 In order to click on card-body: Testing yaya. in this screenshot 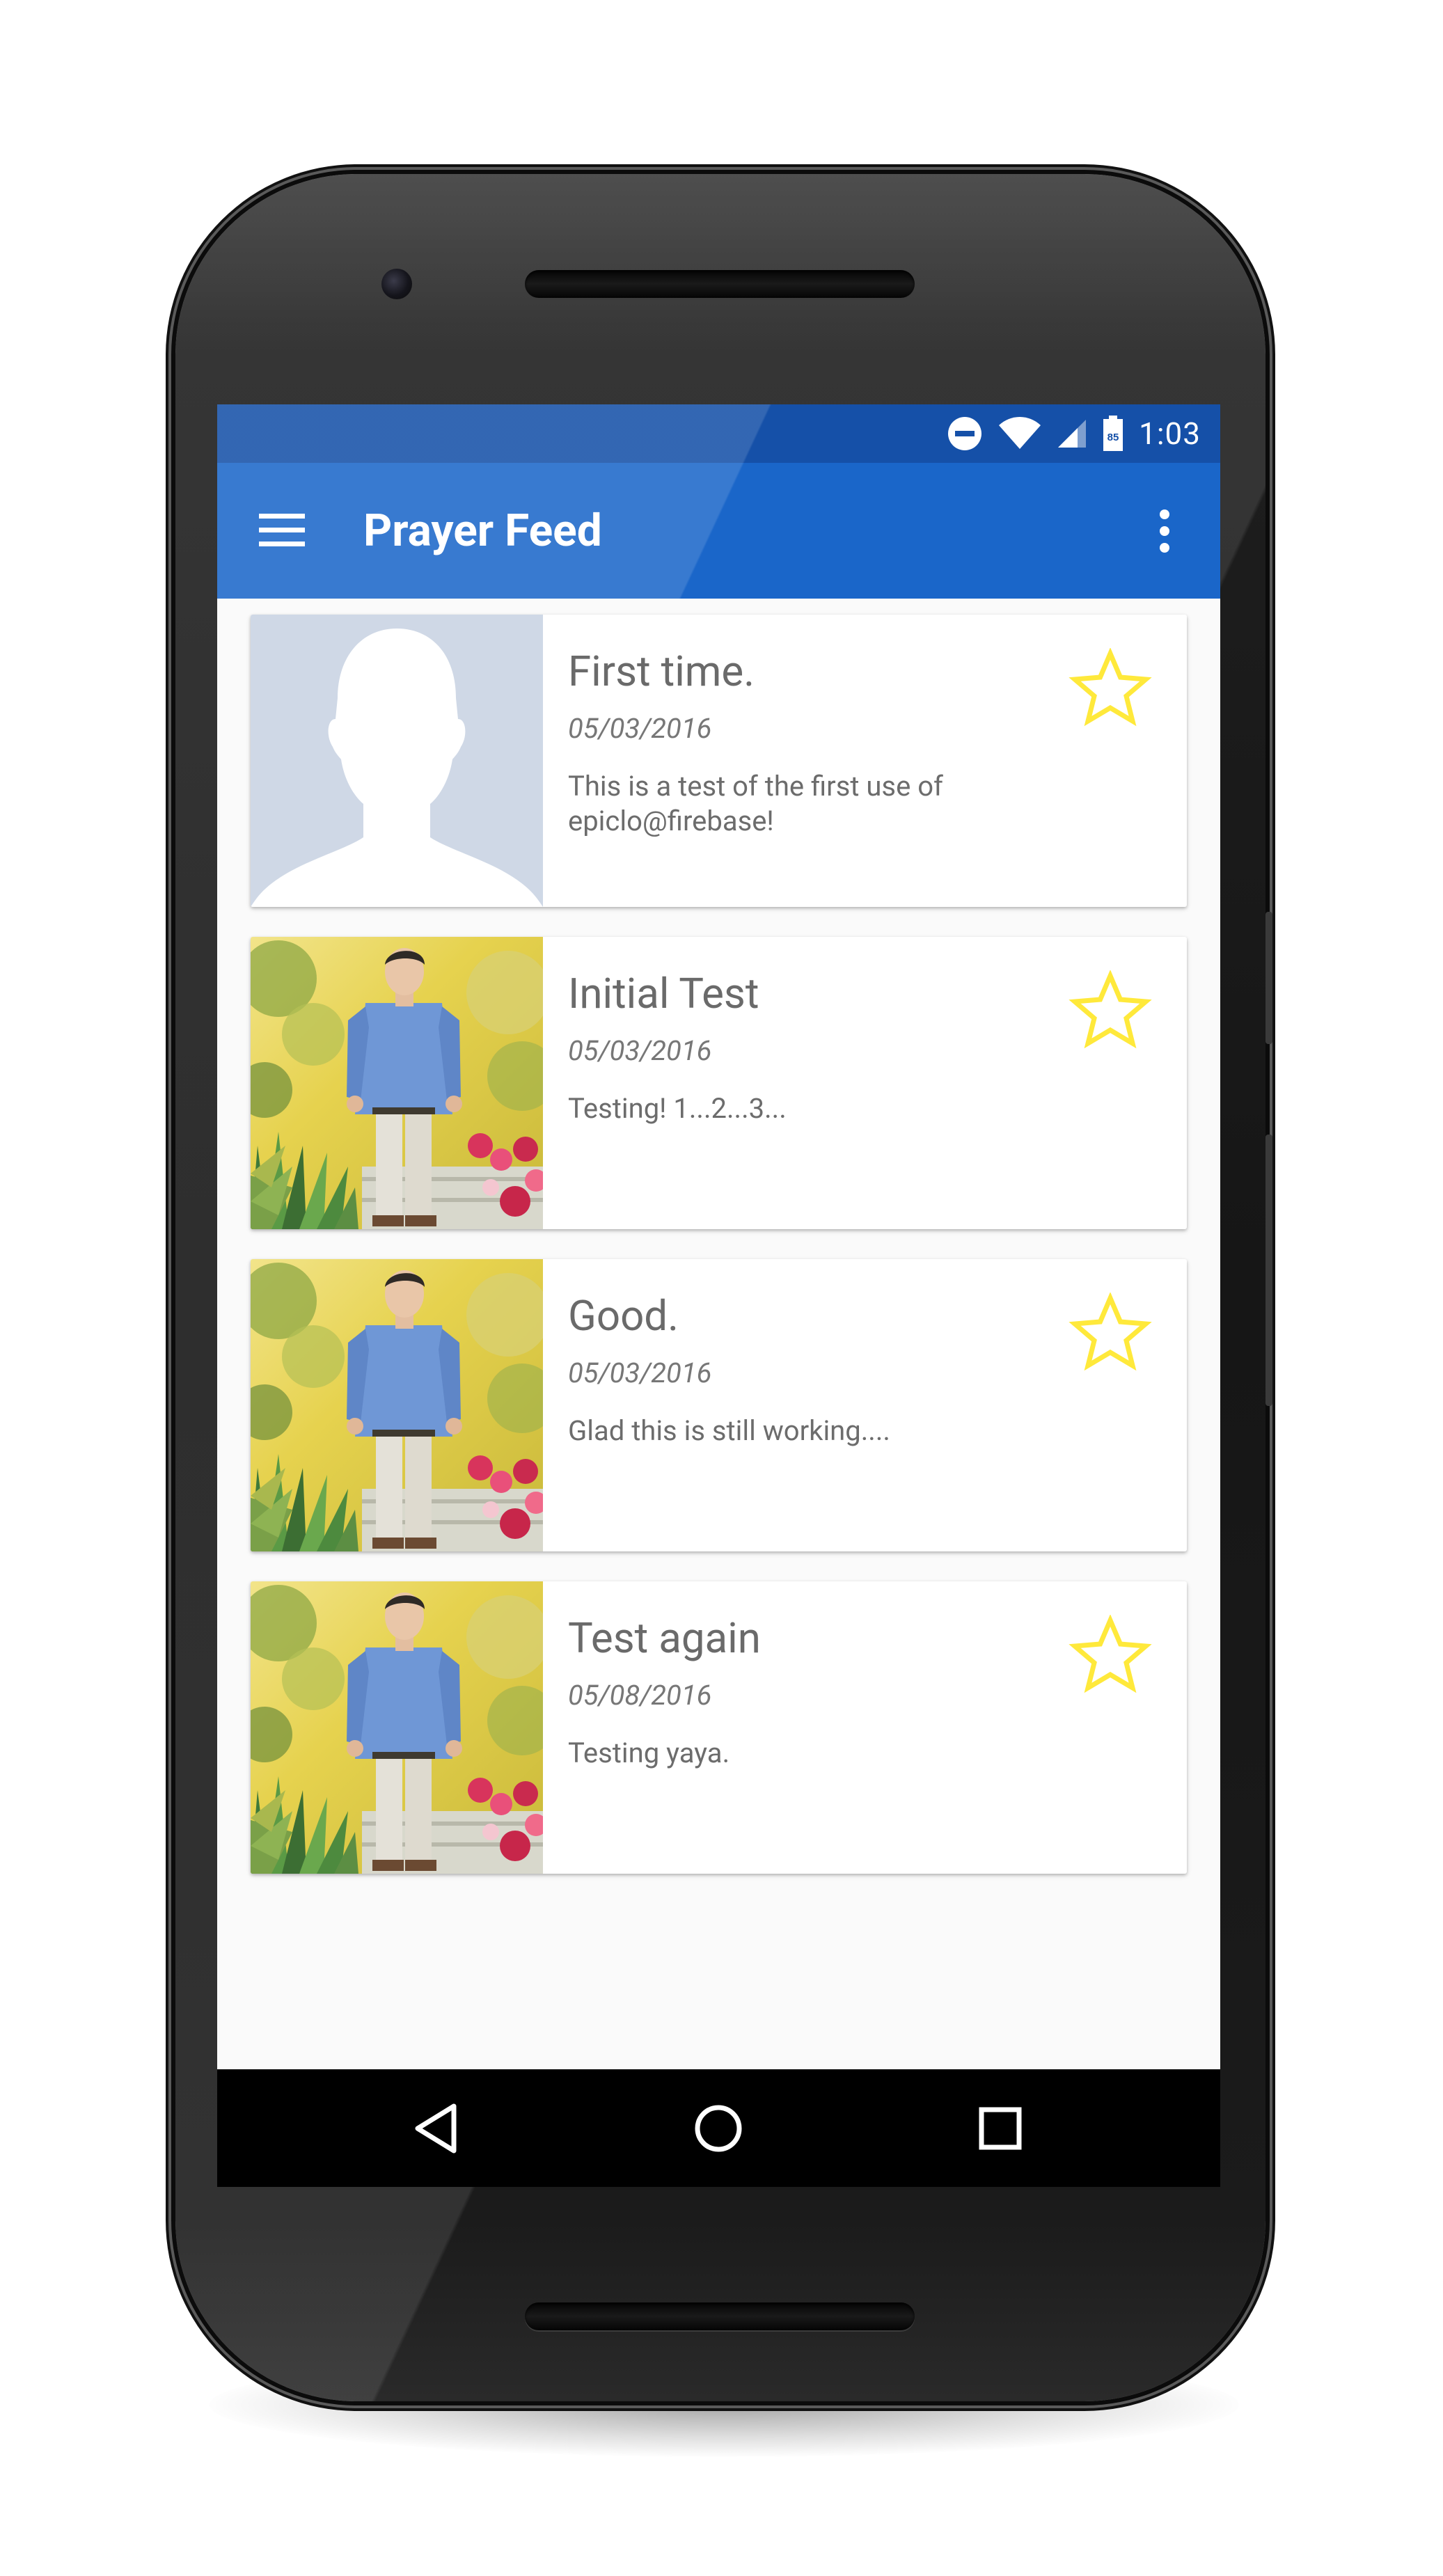, I will do `click(649, 1753)`.